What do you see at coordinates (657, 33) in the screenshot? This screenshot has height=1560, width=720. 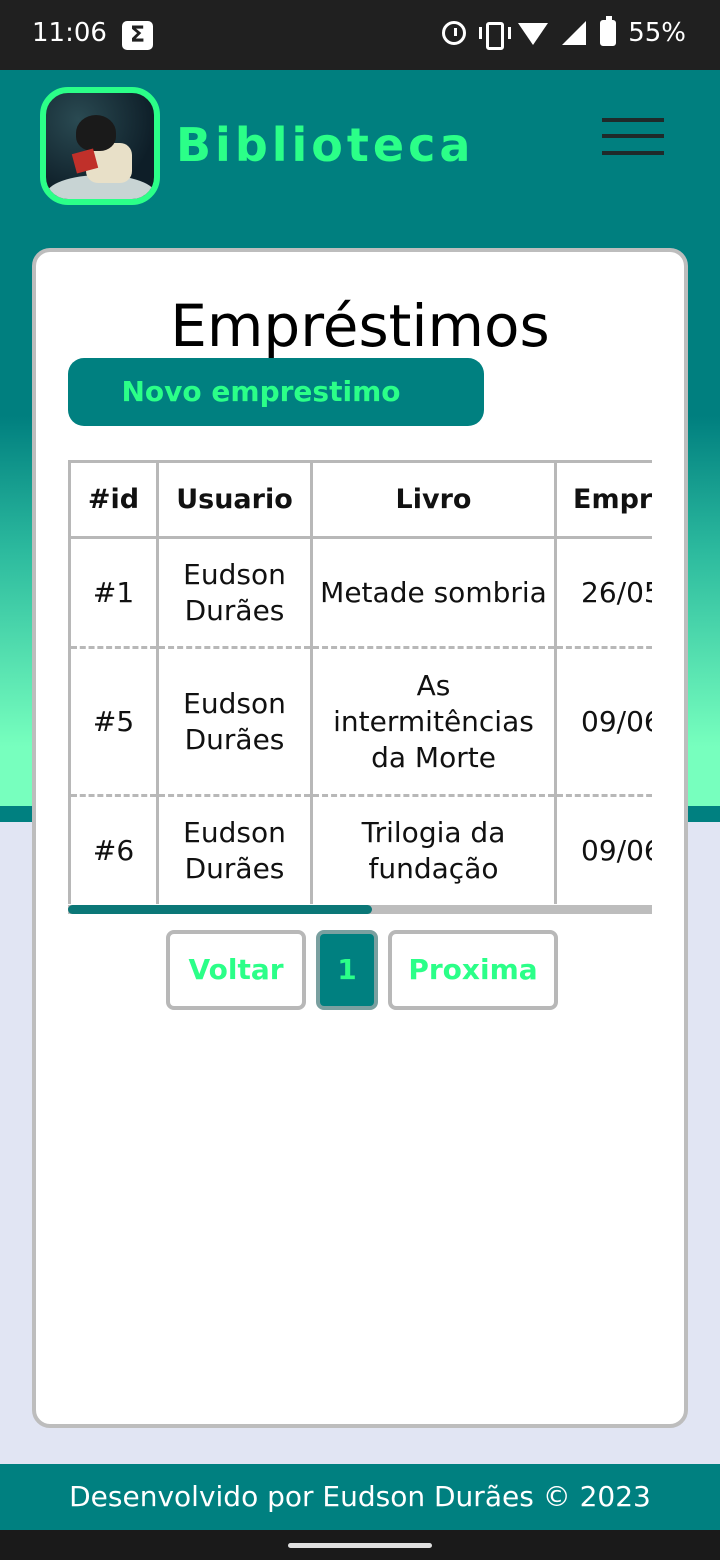 I see `battery-percent: 55%` at bounding box center [657, 33].